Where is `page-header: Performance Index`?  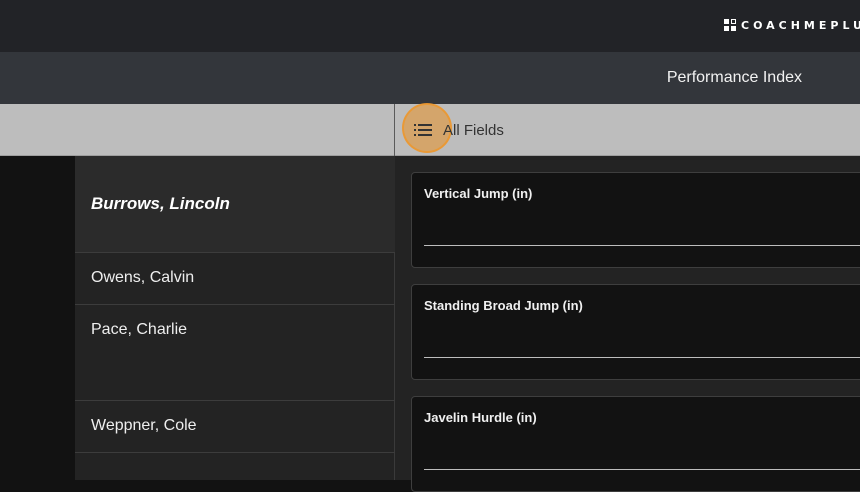
page-header: Performance Index is located at coordinates (430, 78).